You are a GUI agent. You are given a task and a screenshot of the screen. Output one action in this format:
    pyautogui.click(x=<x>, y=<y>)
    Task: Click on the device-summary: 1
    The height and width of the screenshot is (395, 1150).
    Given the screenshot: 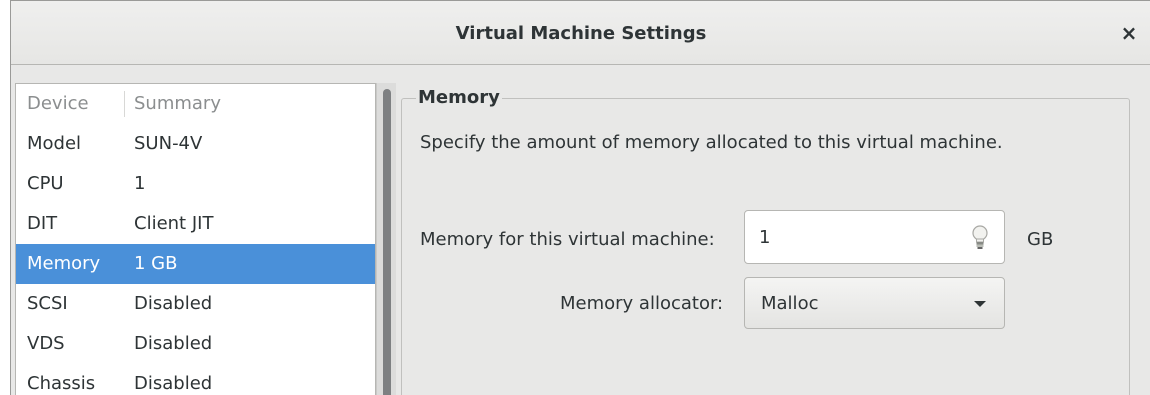 What is the action you would take?
    pyautogui.click(x=140, y=183)
    